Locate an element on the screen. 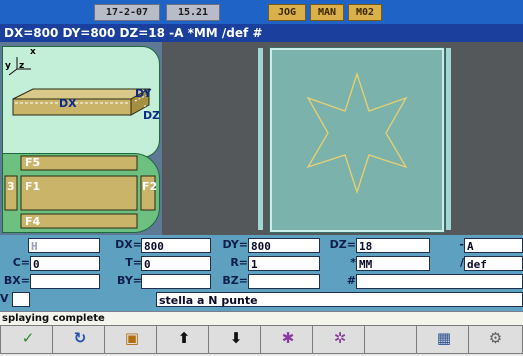 This screenshot has width=523, height=356. face-f4-label: F4 is located at coordinates (32, 221).